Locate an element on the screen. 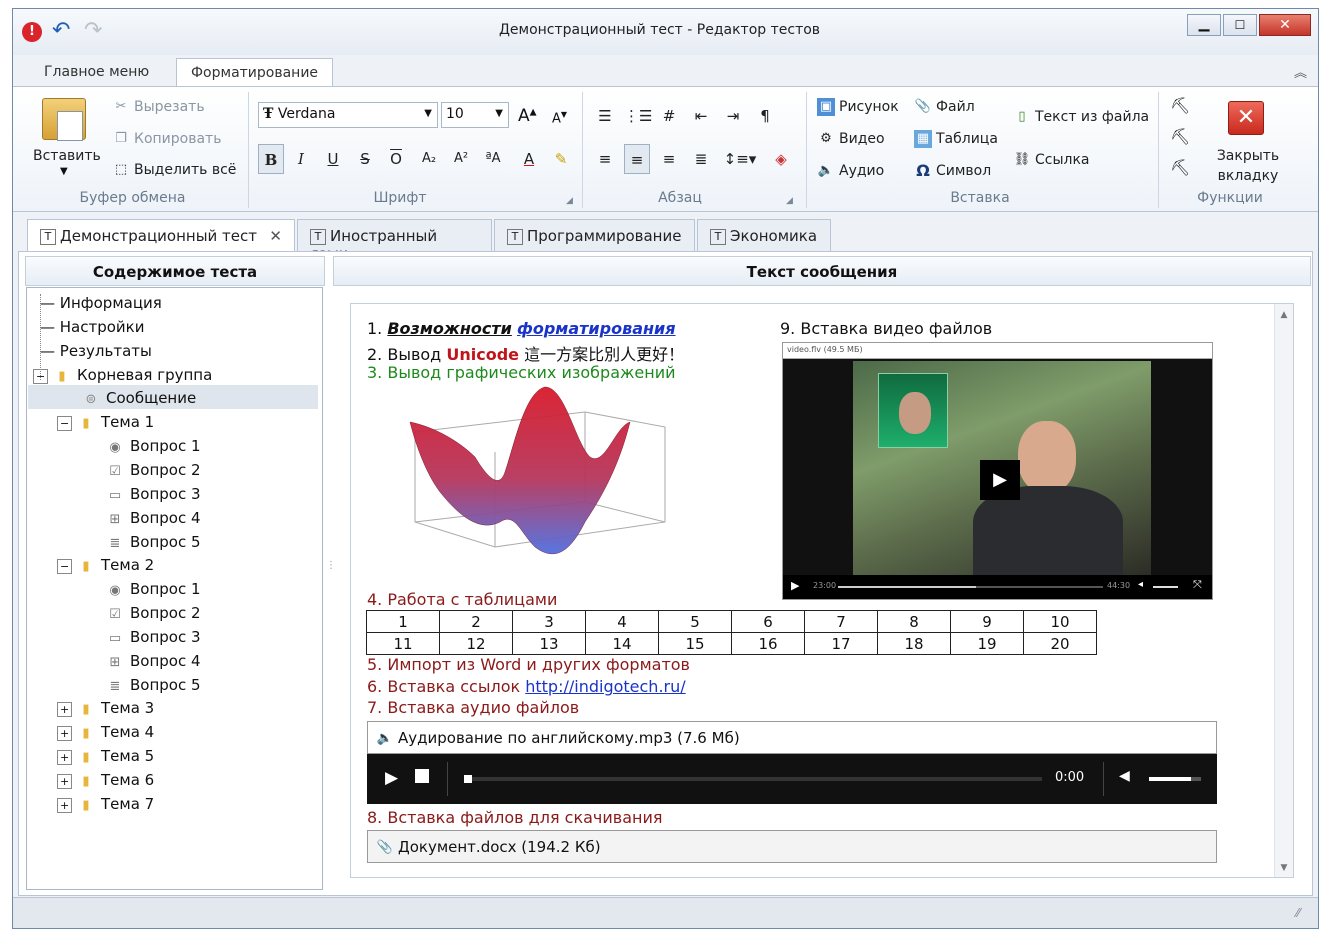 This screenshot has width=1319, height=929. tab-main-menu: Главное меню is located at coordinates (96, 73).